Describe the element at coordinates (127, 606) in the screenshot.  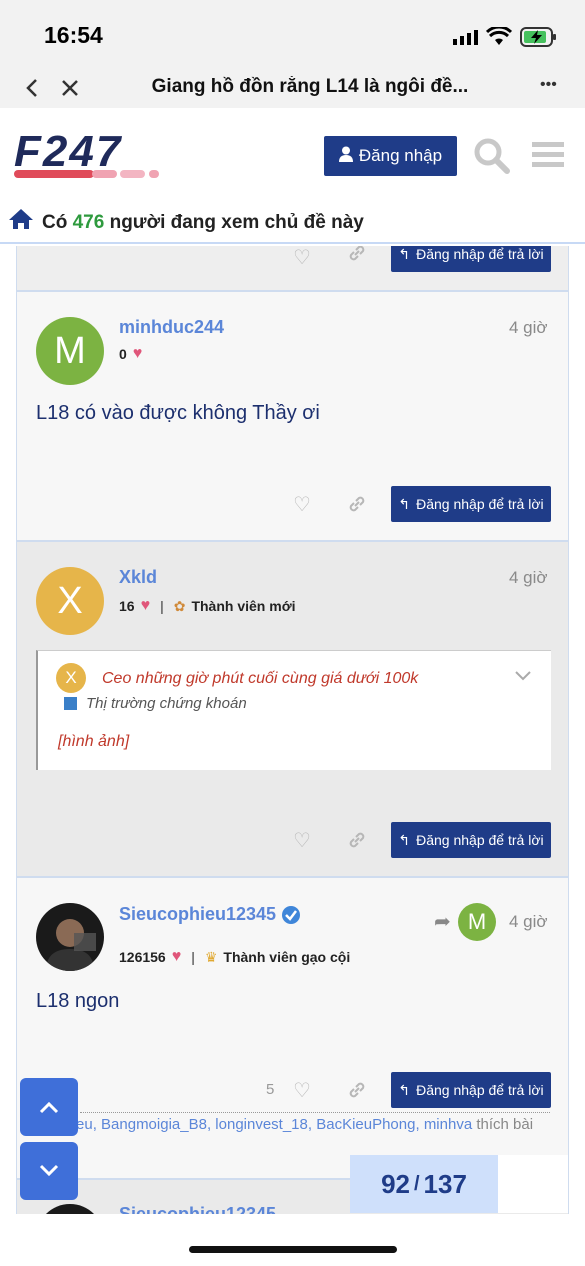
I see `user-like-count: 16` at that location.